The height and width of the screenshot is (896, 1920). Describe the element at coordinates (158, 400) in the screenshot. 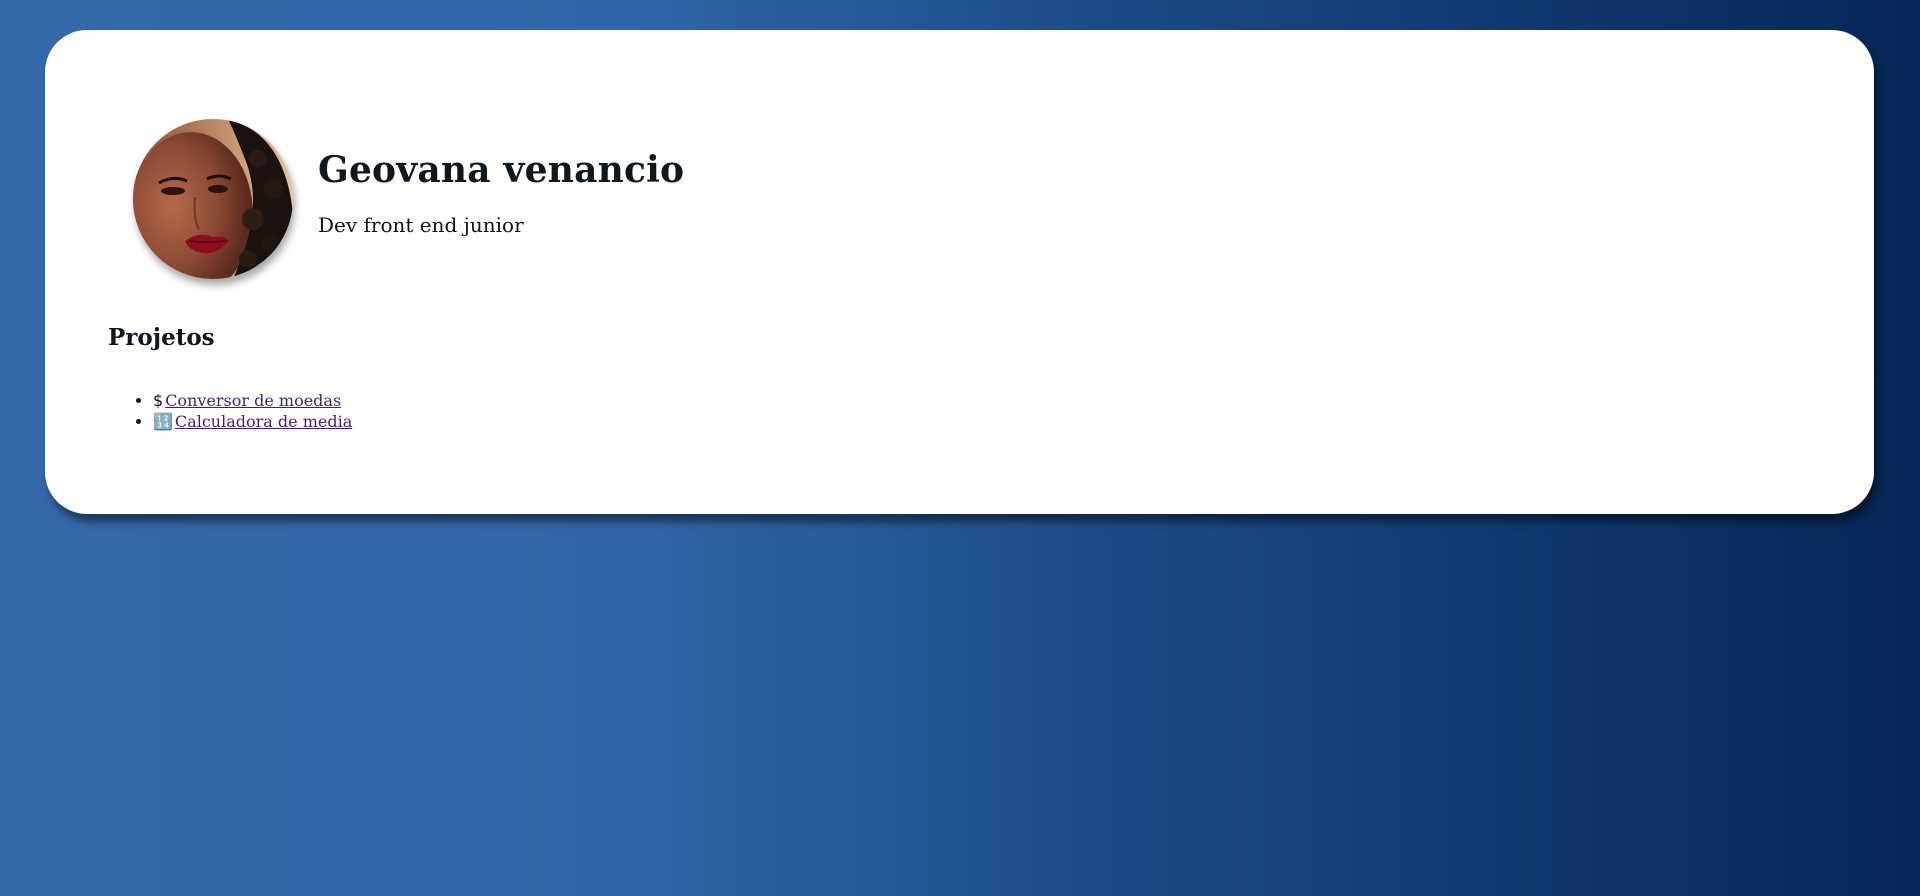

I see `dollar-icon: $` at that location.